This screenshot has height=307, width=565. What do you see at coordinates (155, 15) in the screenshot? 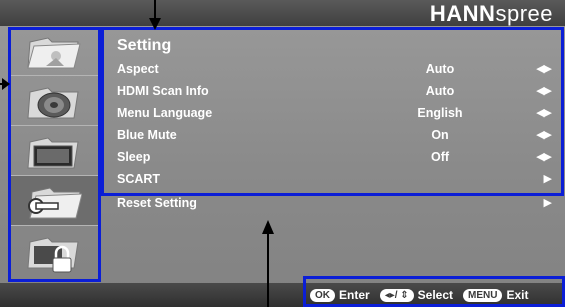
I see `callout-arrow-top` at bounding box center [155, 15].